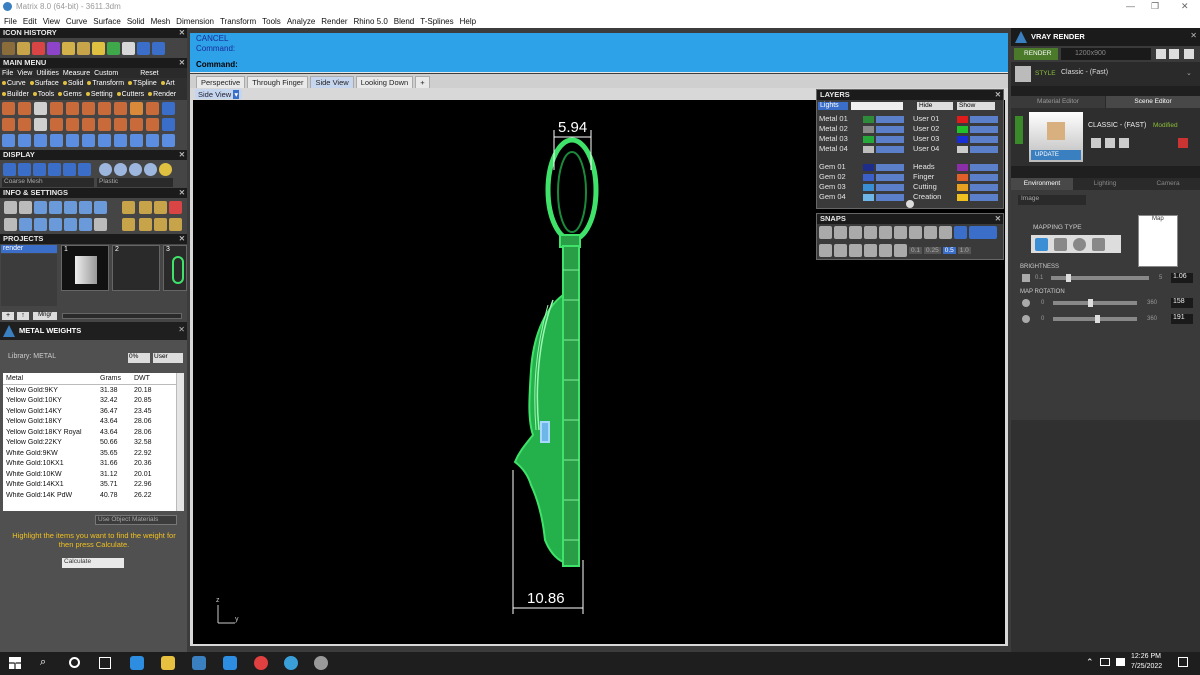  Describe the element at coordinates (1189, 73) in the screenshot. I see `chevron-down-icon: ⌄` at that location.